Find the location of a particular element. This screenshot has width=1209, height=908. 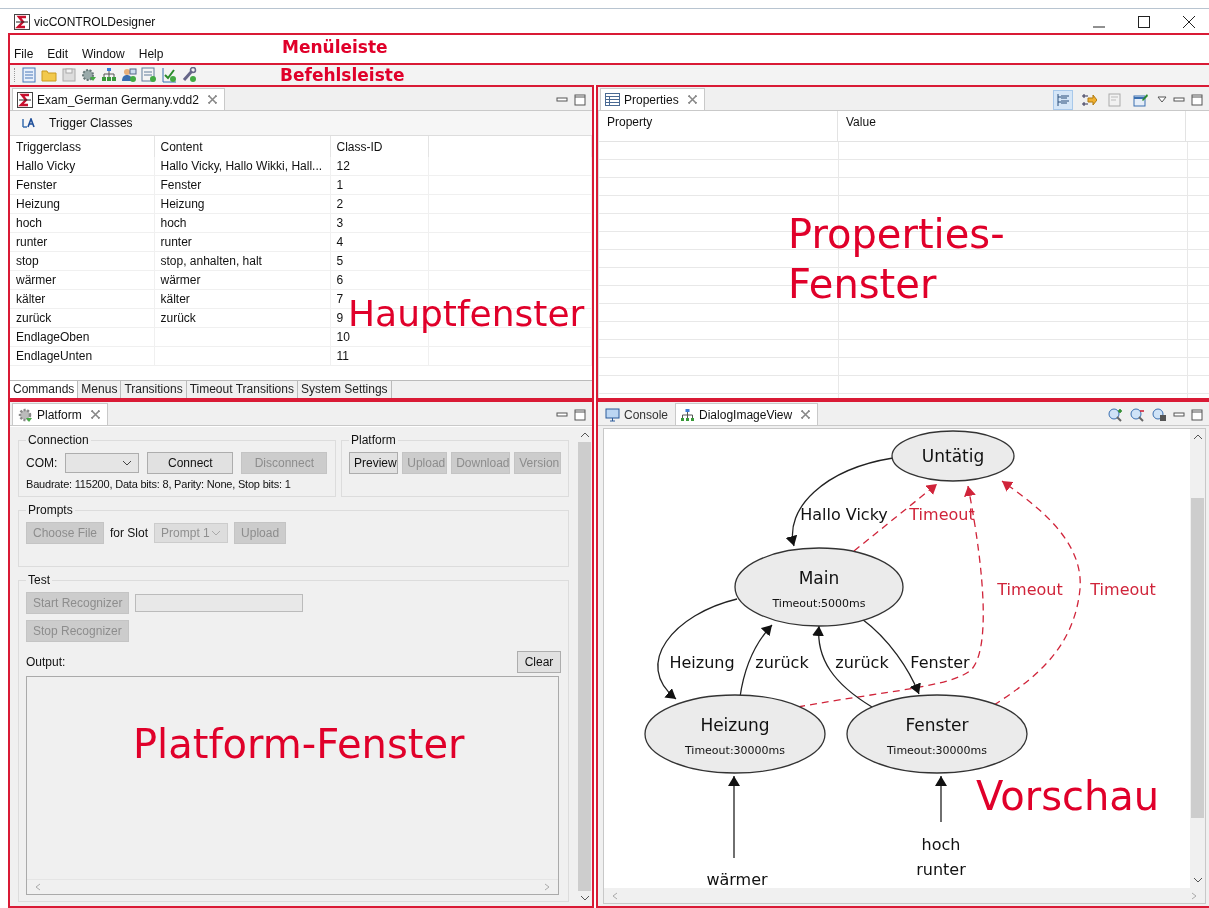

user-icon is located at coordinates (129, 75).